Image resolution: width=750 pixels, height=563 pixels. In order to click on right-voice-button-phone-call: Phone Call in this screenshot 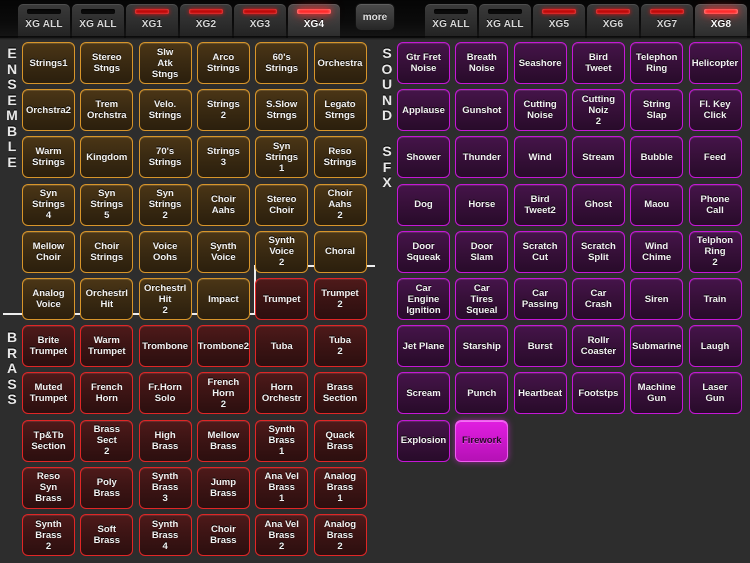, I will do `click(715, 204)`.